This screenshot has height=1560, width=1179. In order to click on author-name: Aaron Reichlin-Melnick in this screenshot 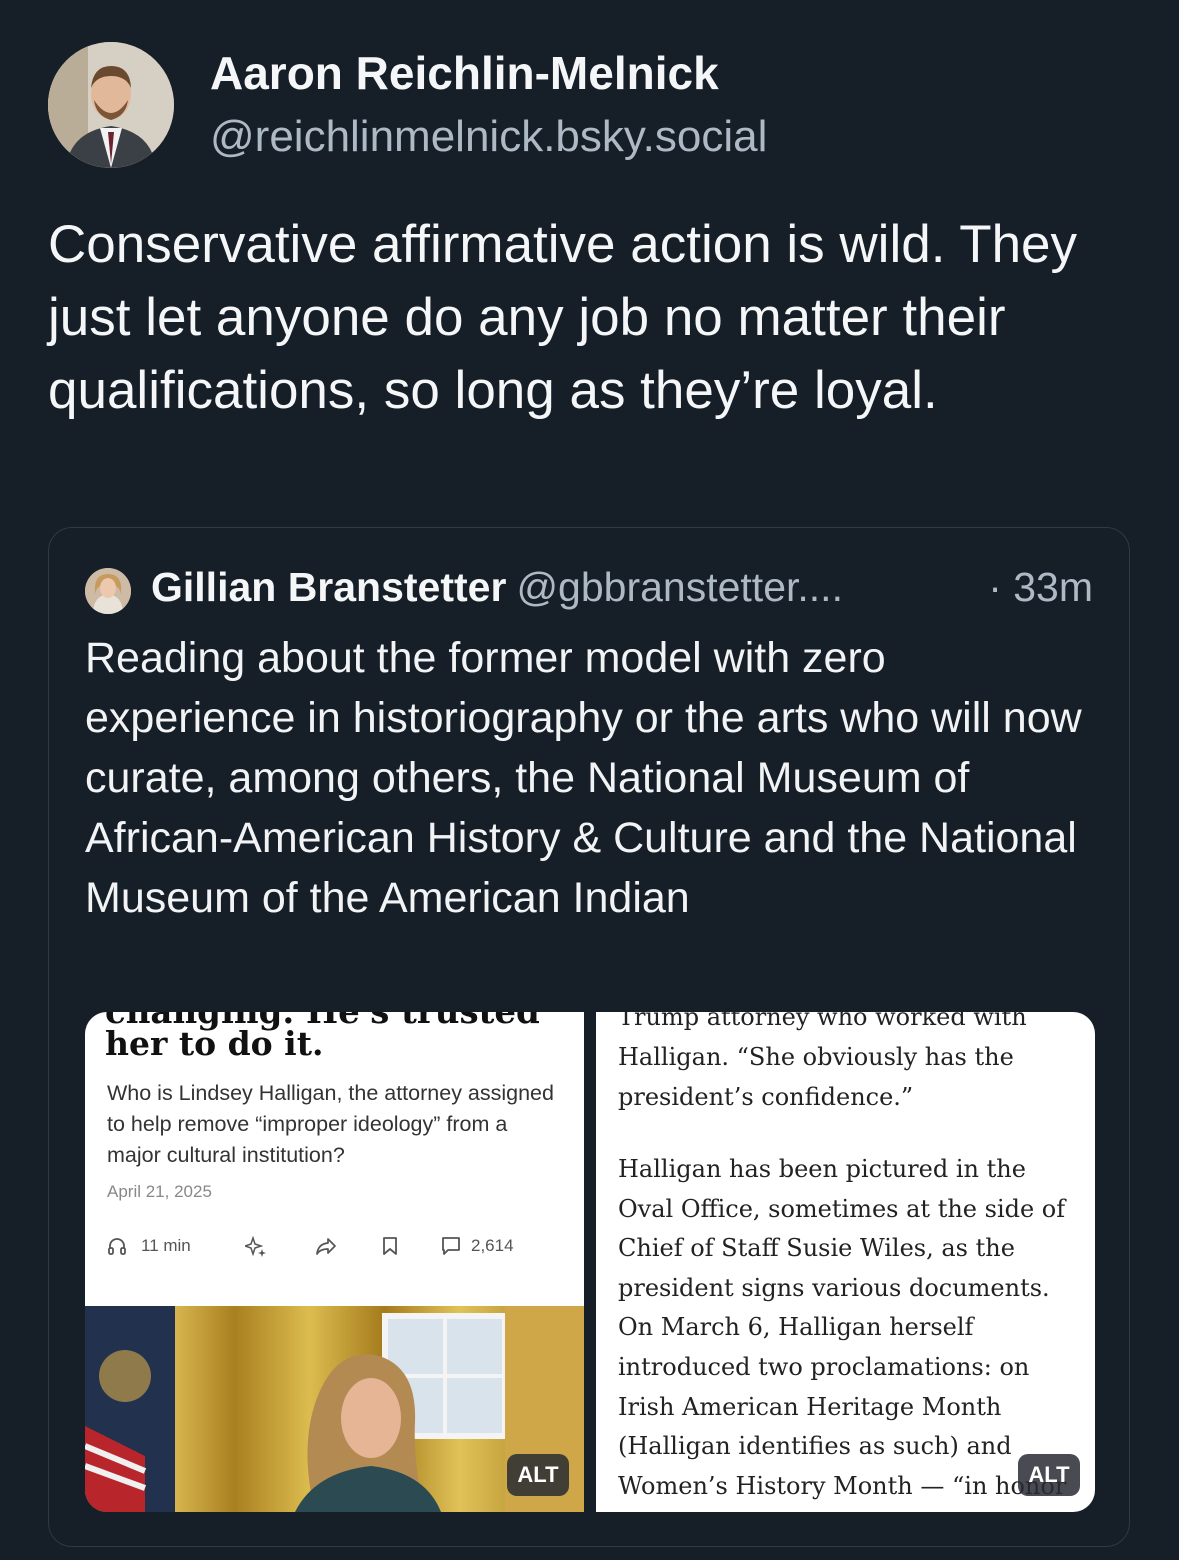, I will do `click(464, 73)`.